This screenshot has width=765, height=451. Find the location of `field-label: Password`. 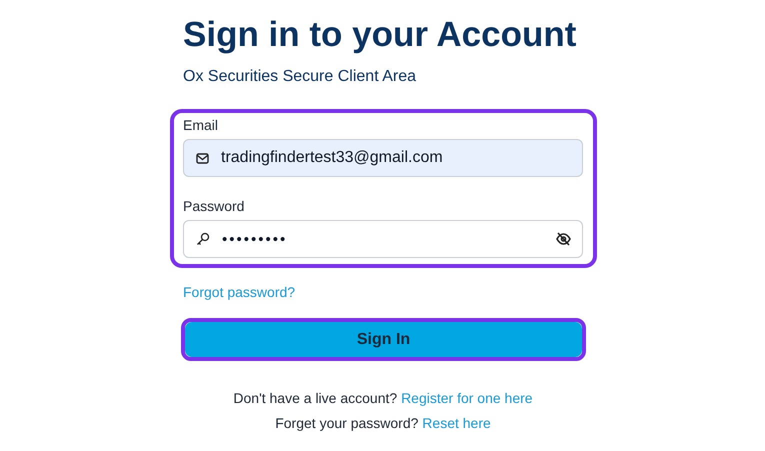

field-label: Password is located at coordinates (214, 206).